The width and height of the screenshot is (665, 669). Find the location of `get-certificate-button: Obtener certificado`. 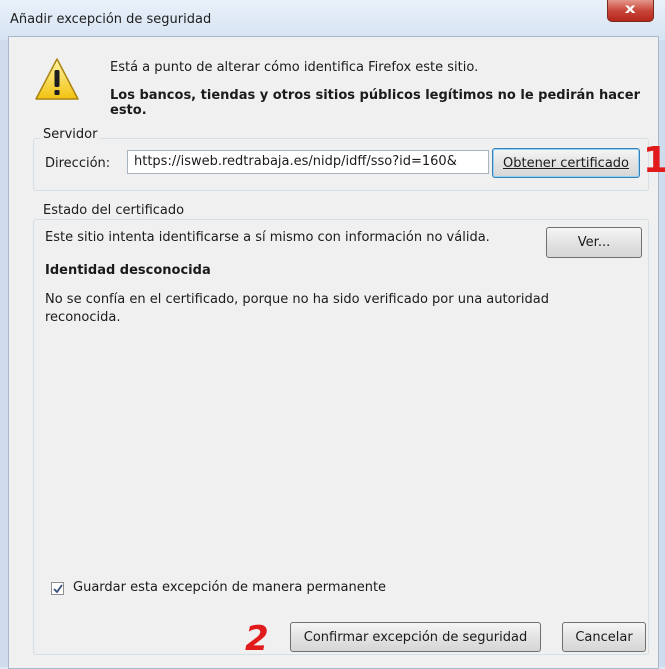

get-certificate-button: Obtener certificado is located at coordinates (566, 163).